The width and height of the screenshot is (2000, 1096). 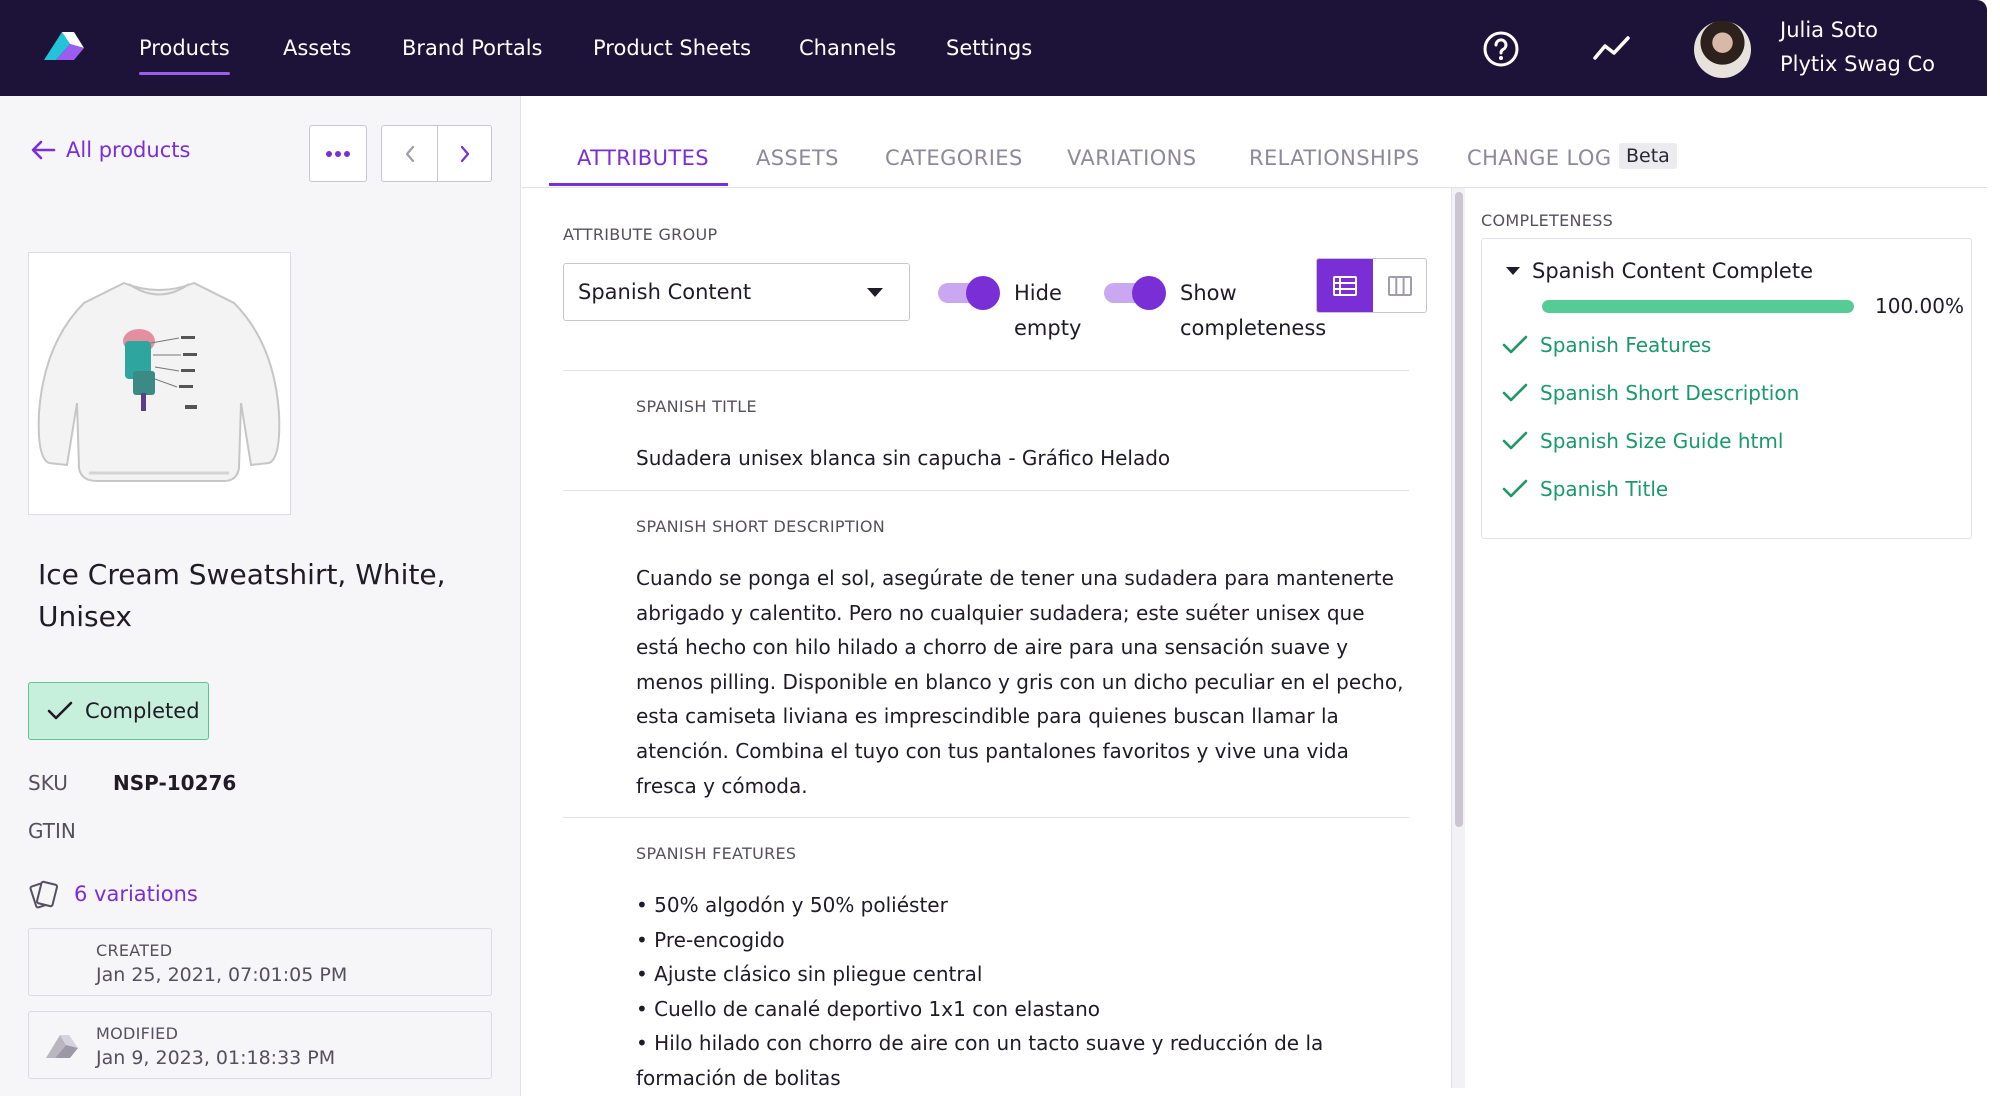 I want to click on spanish-features-label: SPANISH FEATURES, so click(x=716, y=853).